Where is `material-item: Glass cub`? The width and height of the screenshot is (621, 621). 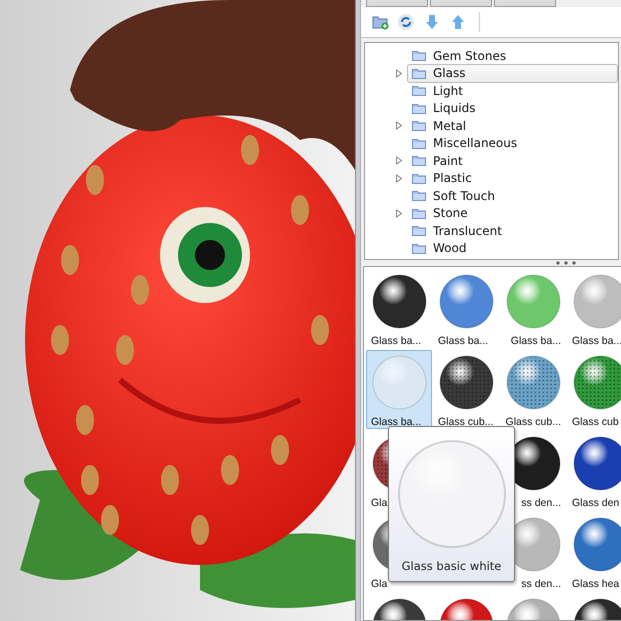
material-item: Glass cub is located at coordinates (594, 389).